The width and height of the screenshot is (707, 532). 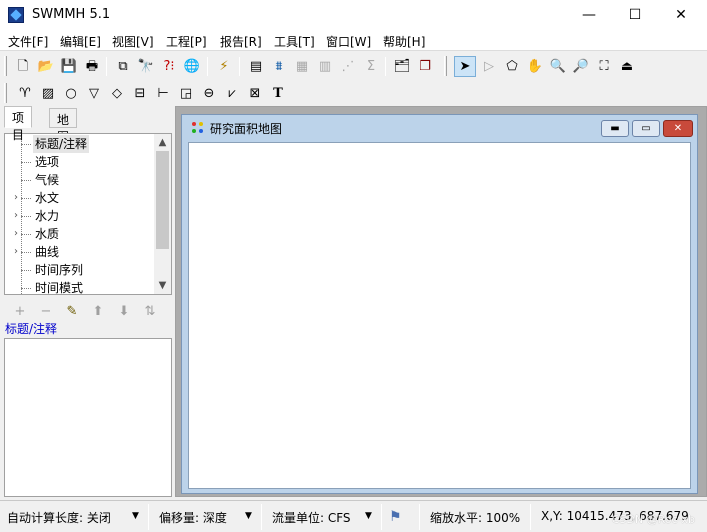 What do you see at coordinates (615, 128) in the screenshot?
I see `map-minimize-button: ▬` at bounding box center [615, 128].